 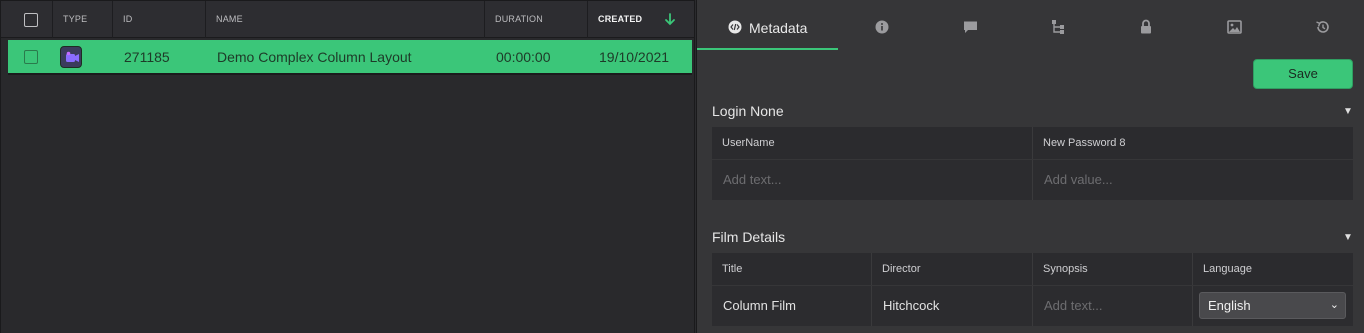 I want to click on tab-info, so click(x=882, y=25).